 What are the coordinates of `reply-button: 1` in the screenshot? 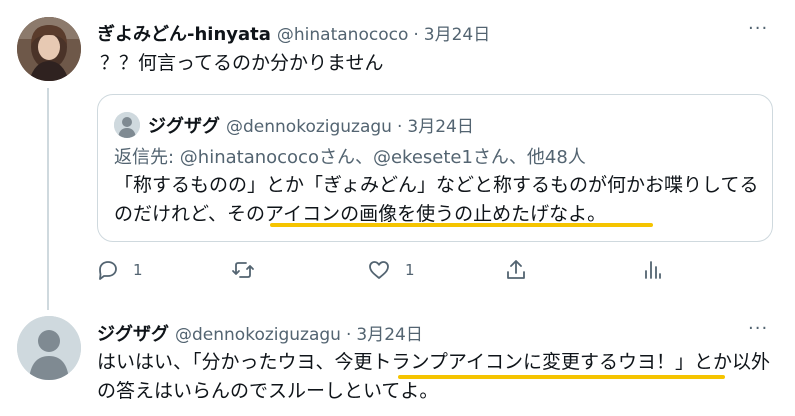 It's located at (119, 270).